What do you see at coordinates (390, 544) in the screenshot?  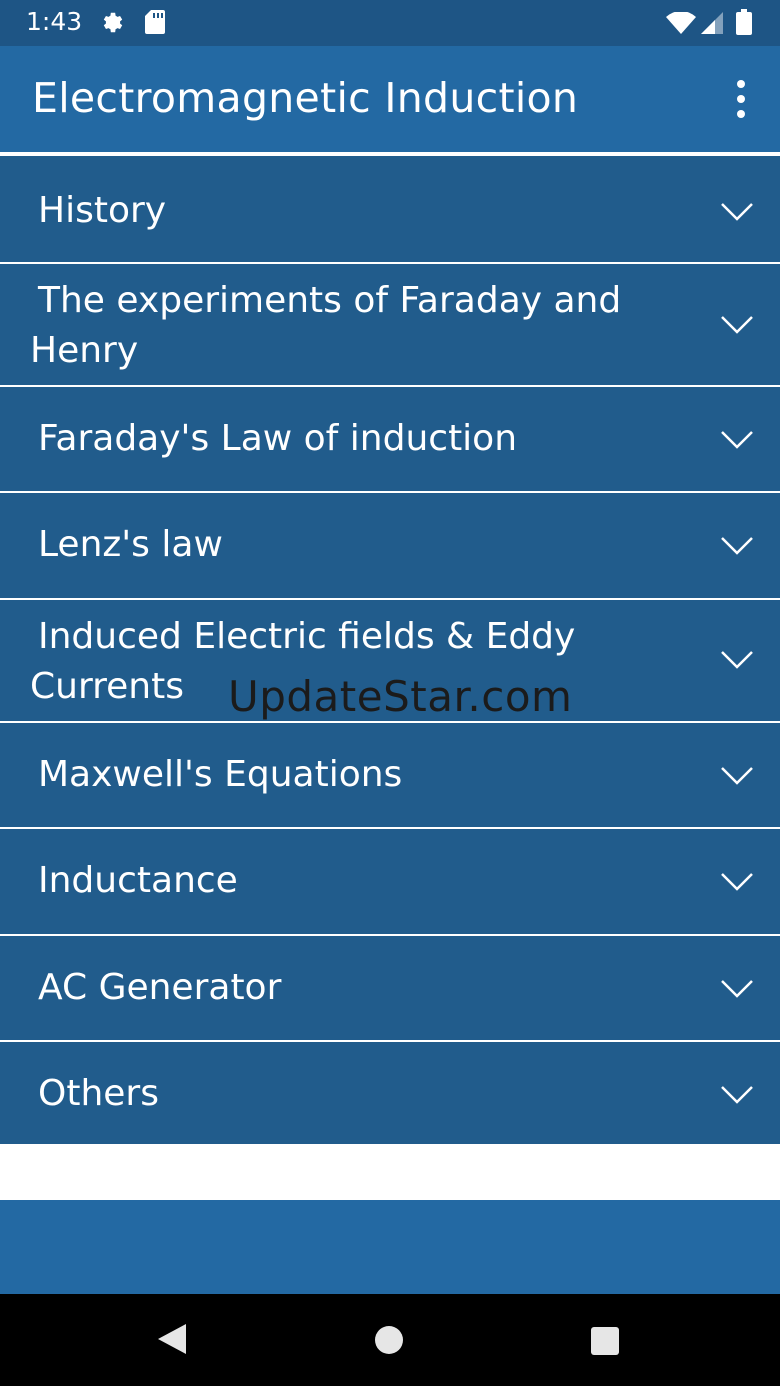 I see `topic-item-lenz-law: Lenz's law` at bounding box center [390, 544].